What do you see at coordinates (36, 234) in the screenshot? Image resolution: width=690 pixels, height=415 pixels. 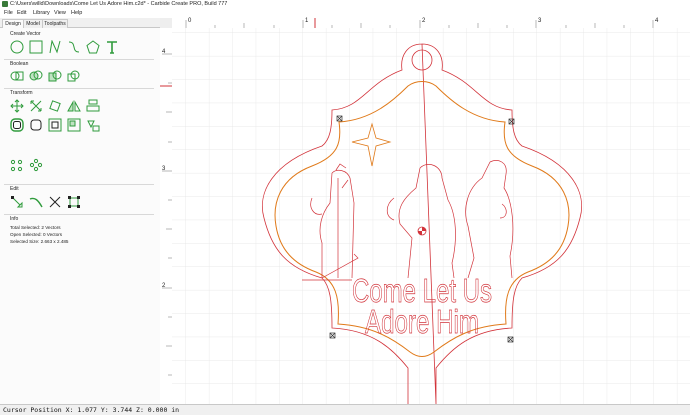 I see `open-selected: Open Selected: 0 Vectors` at bounding box center [36, 234].